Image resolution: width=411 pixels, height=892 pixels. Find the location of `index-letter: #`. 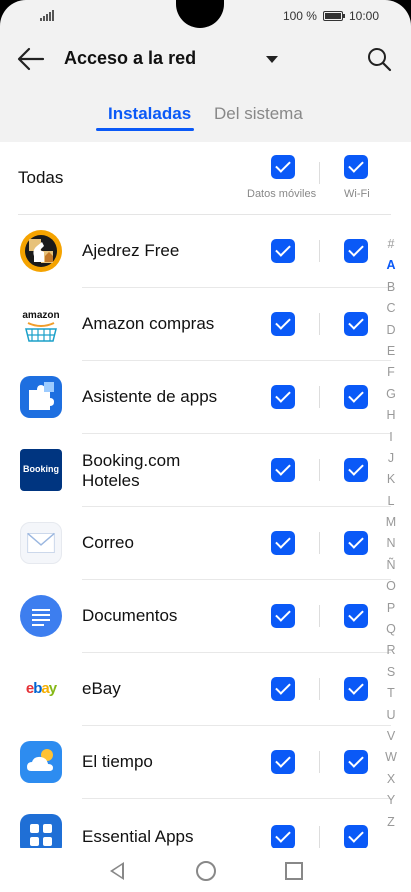

index-letter: # is located at coordinates (391, 244).